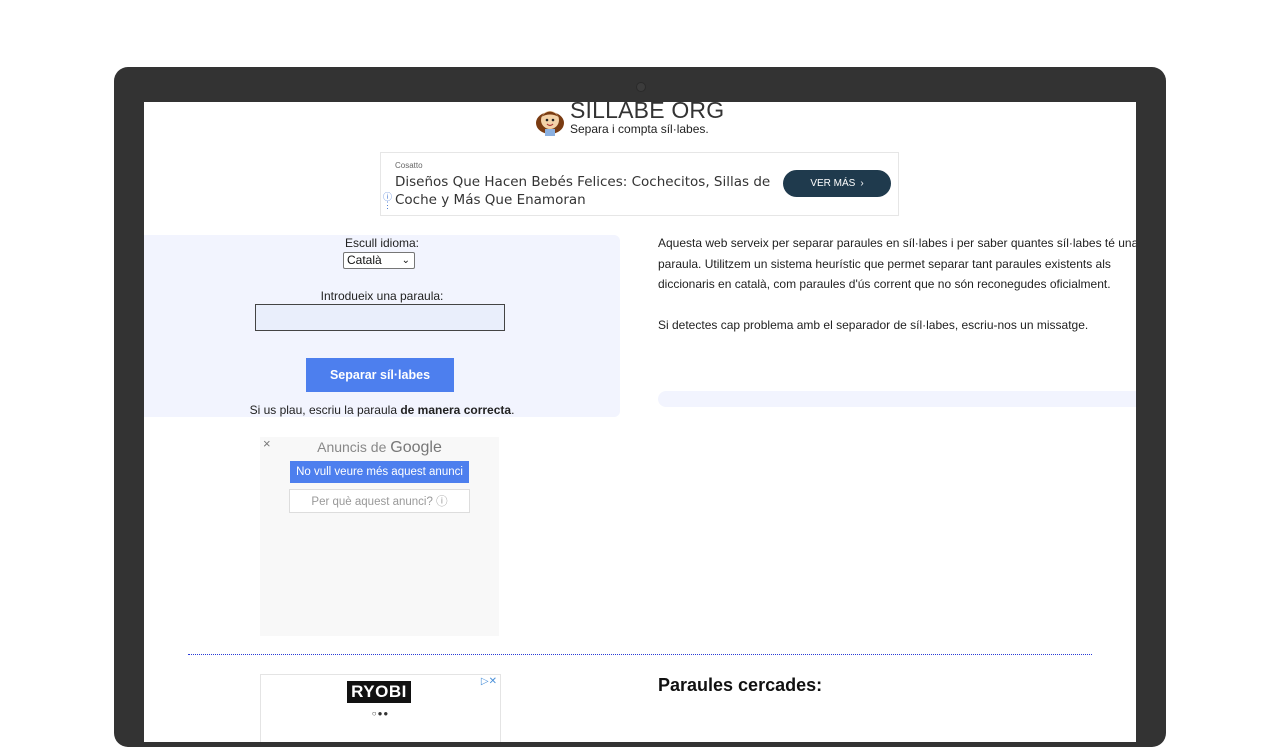 The height and width of the screenshot is (747, 1280). What do you see at coordinates (897, 399) in the screenshot?
I see `results-bar` at bounding box center [897, 399].